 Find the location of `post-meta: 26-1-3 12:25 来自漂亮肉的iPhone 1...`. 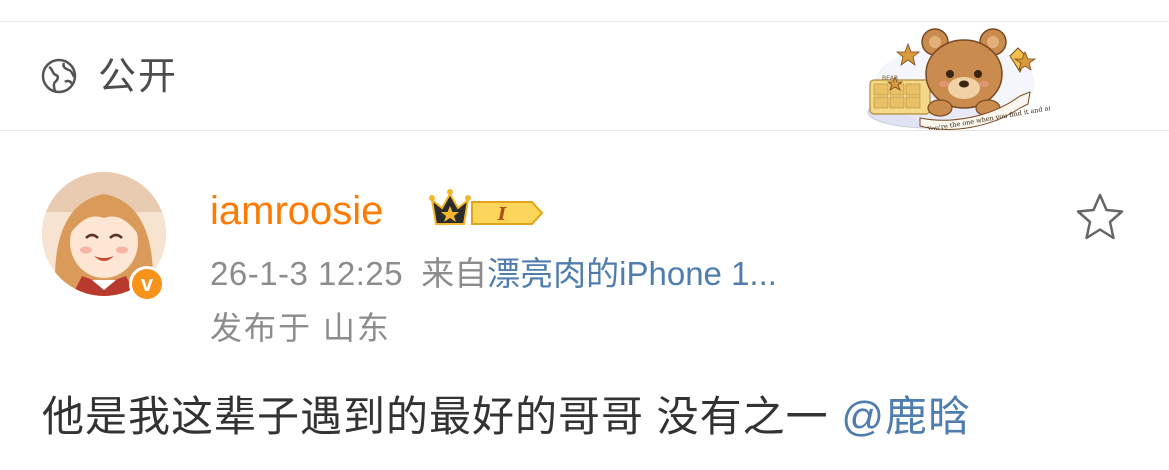

post-meta: 26-1-3 12:25 来自漂亮肉的iPhone 1... is located at coordinates (493, 274).